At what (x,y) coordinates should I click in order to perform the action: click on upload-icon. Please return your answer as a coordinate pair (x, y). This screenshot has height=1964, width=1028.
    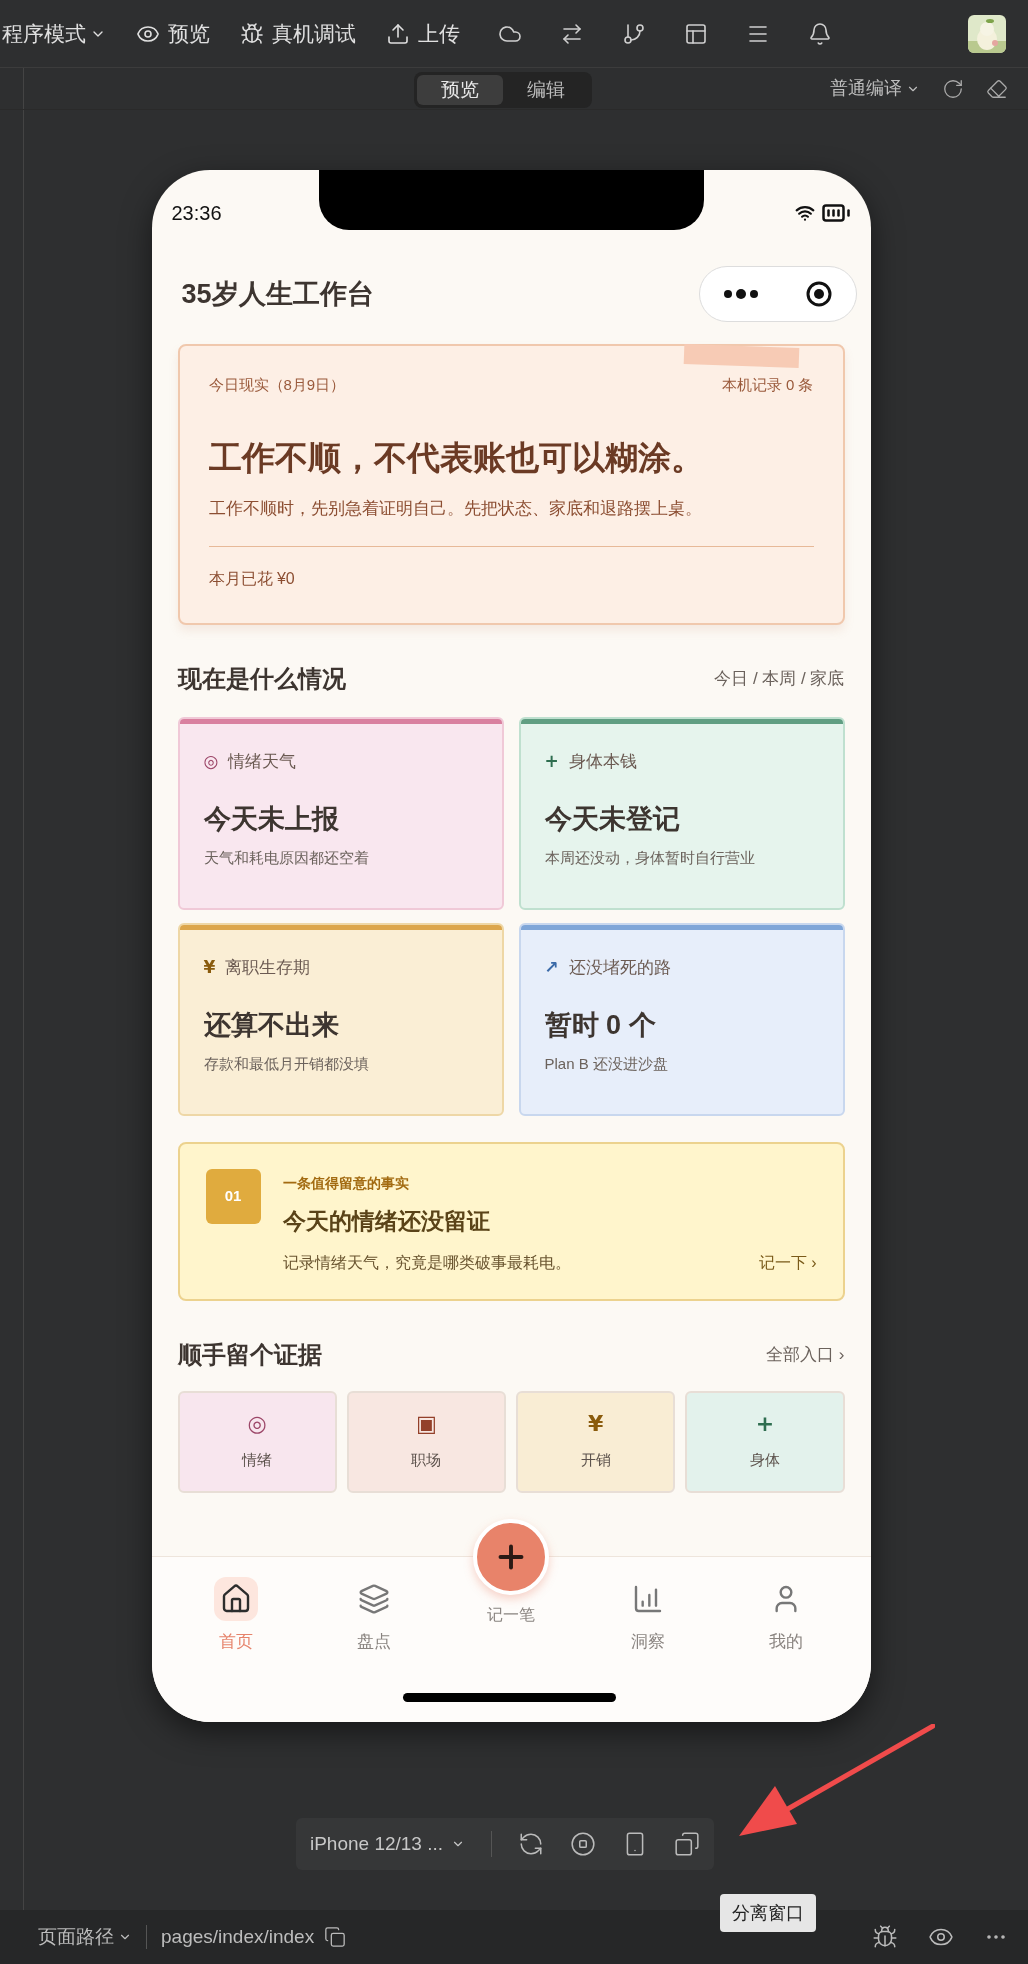
    Looking at the image, I should click on (398, 33).